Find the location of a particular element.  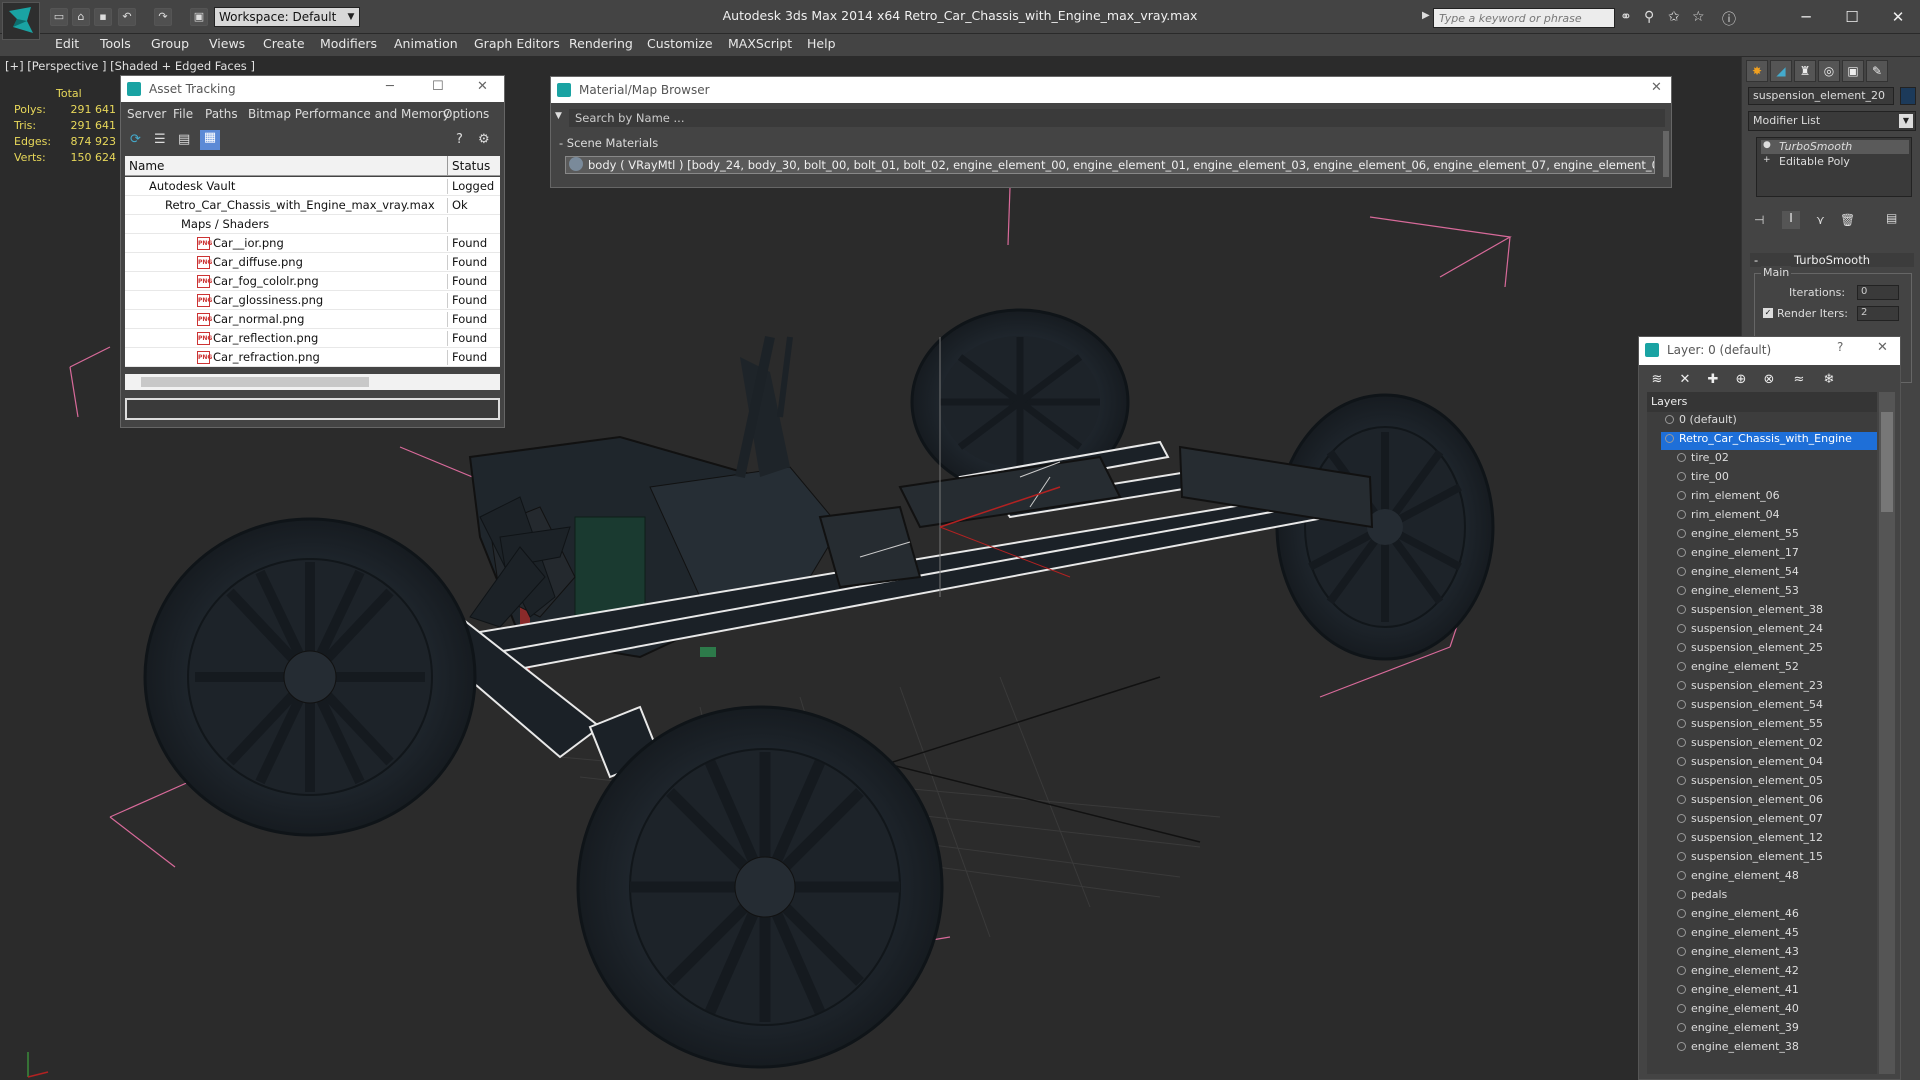

render-iters-spinner: 2 is located at coordinates (1878, 313).